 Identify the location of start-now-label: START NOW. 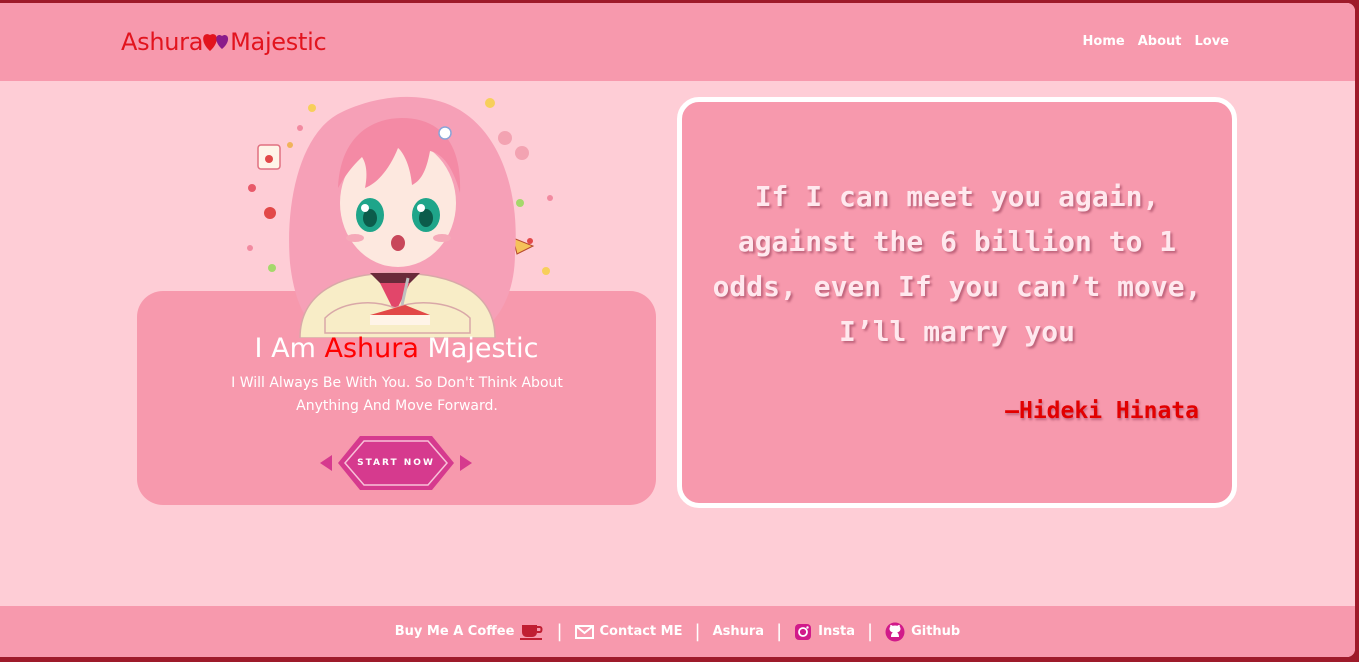
(396, 463).